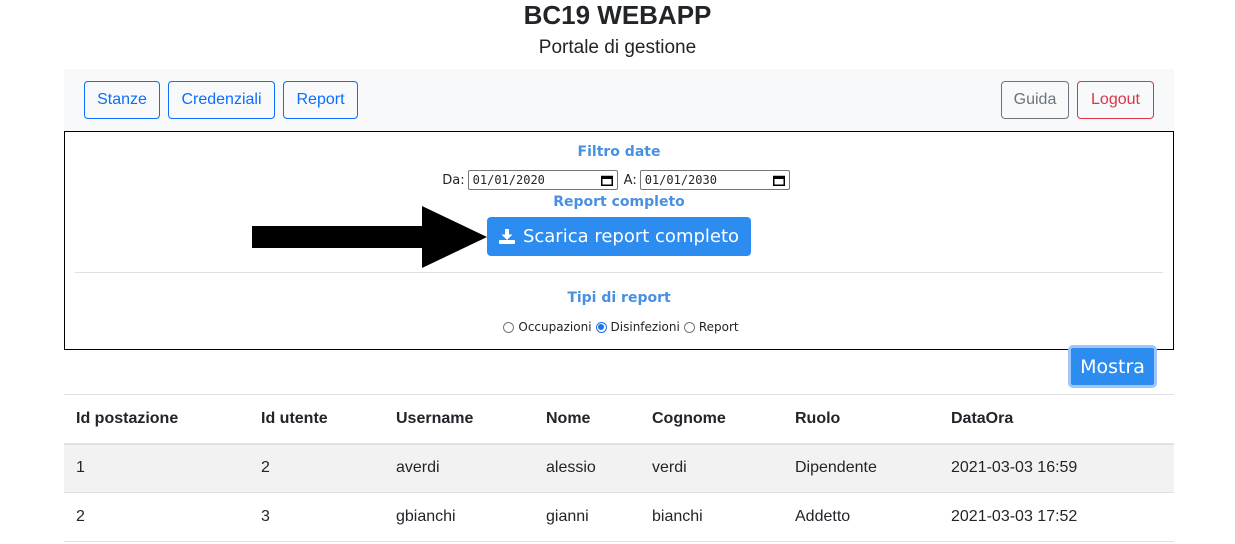 This screenshot has height=544, width=1235. I want to click on navbar: Stanze Credenziali Report Guida Logout, so click(619, 100).